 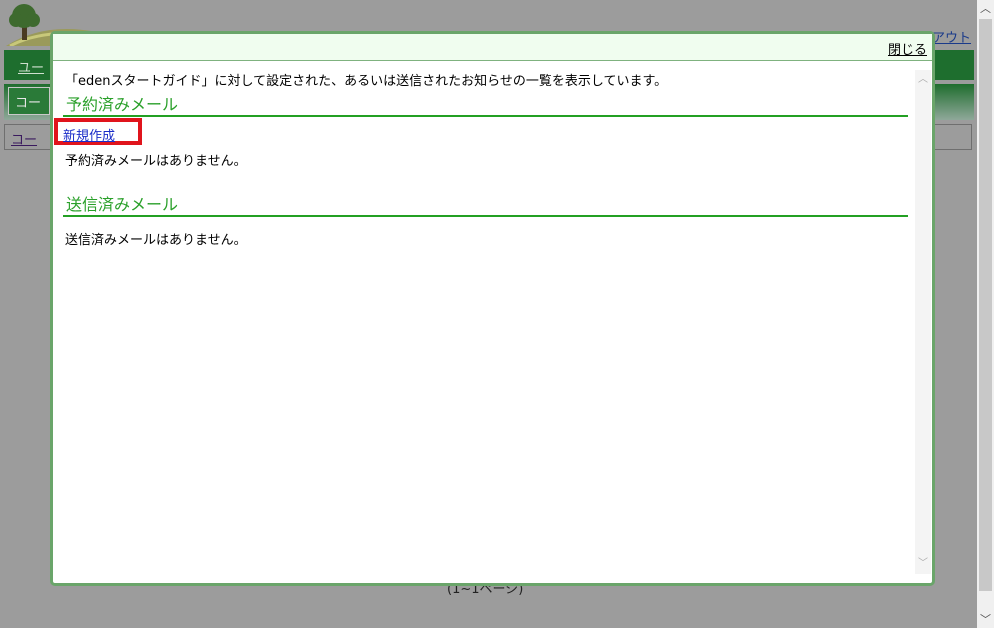 I want to click on page-scroll-down-icon: ﹀, so click(x=985, y=619).